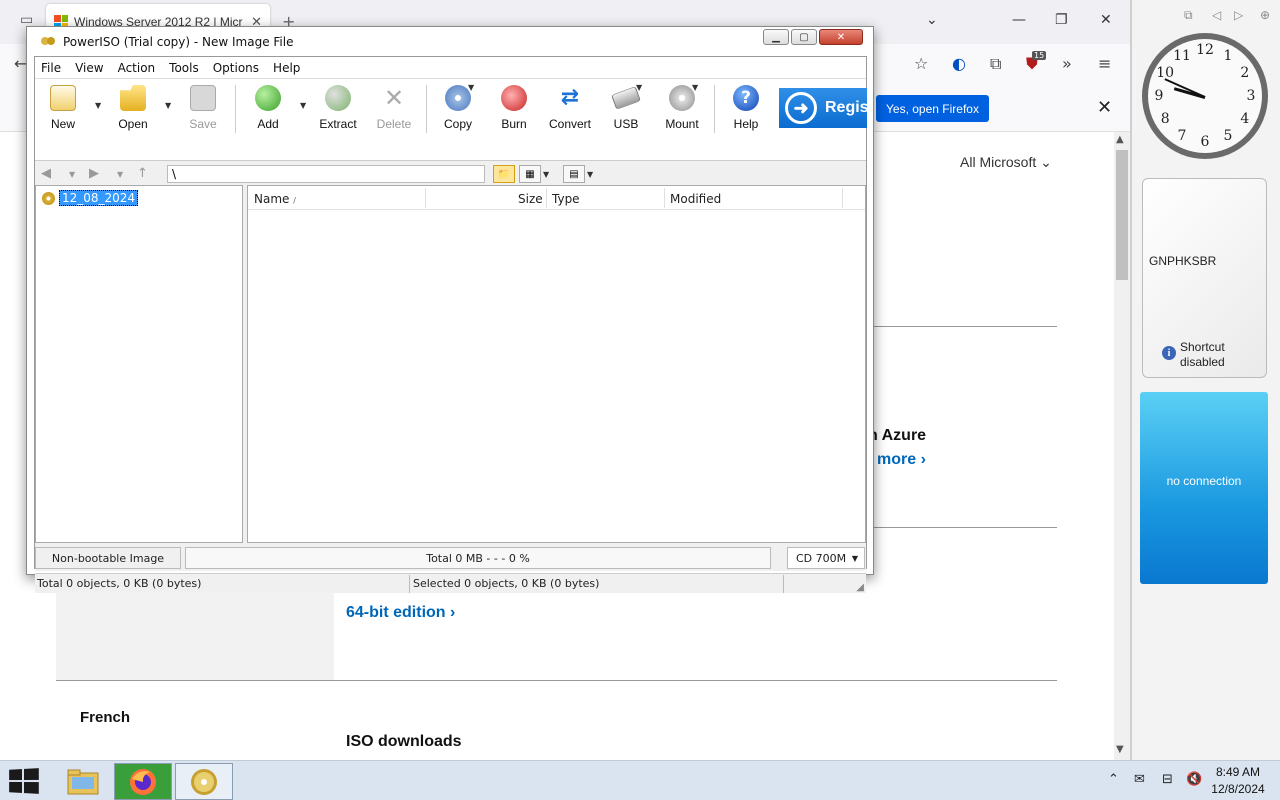 This screenshot has height=800, width=1280. I want to click on scroll-down-icon: ▼, so click(1120, 749).